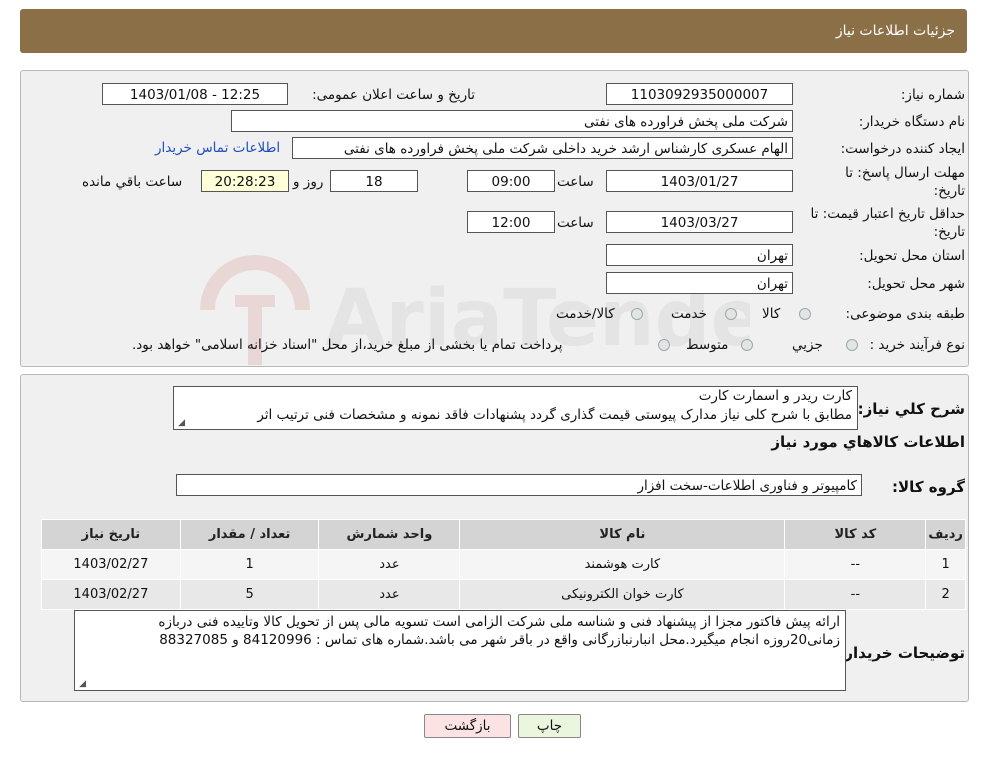  Describe the element at coordinates (585, 314) in the screenshot. I see `category-option-goods-service: کالا/خدمت` at that location.